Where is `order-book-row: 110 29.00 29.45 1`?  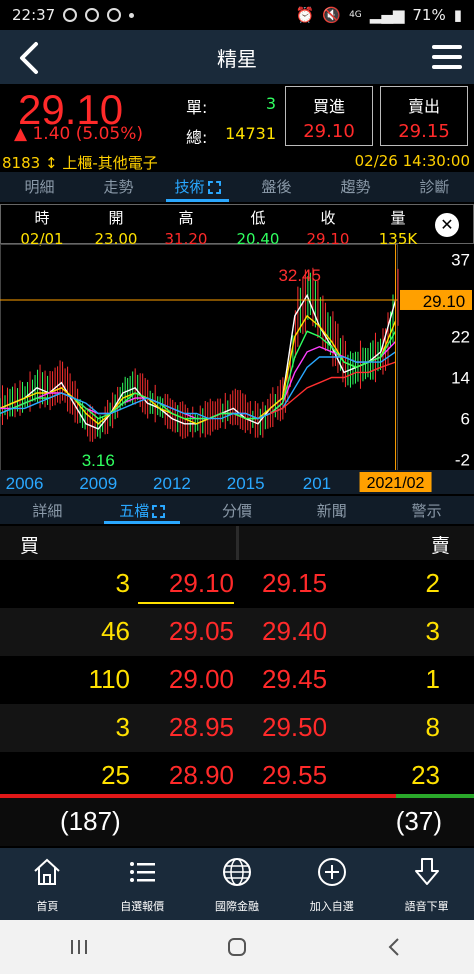 order-book-row: 110 29.00 29.45 1 is located at coordinates (237, 680).